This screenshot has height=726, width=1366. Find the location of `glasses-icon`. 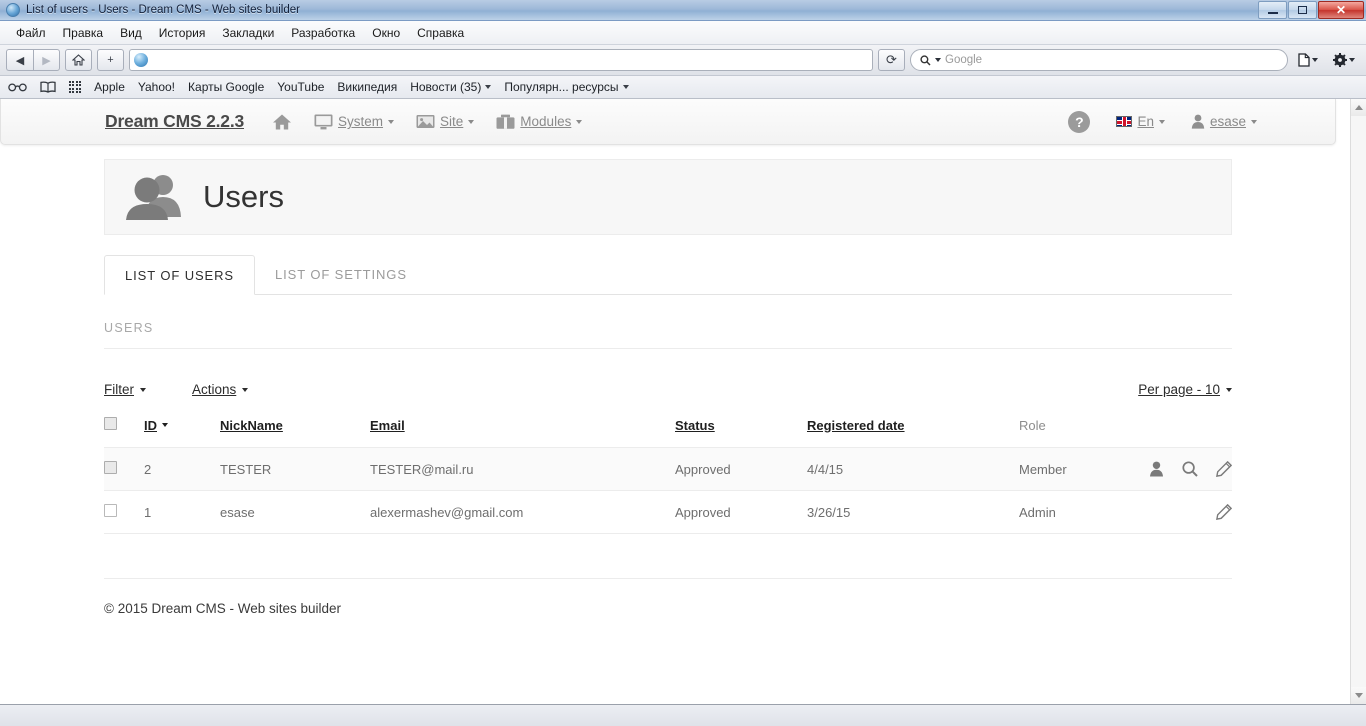

glasses-icon is located at coordinates (17, 87).